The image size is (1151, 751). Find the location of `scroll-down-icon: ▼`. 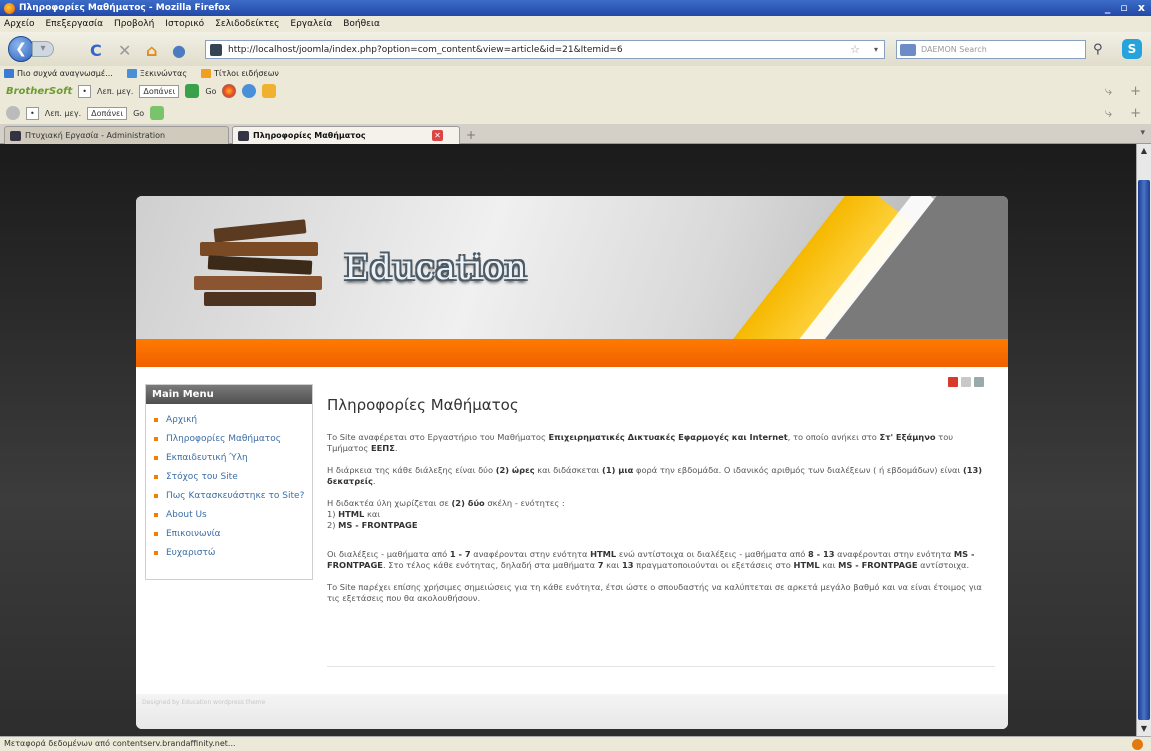

scroll-down-icon: ▼ is located at coordinates (1144, 729).